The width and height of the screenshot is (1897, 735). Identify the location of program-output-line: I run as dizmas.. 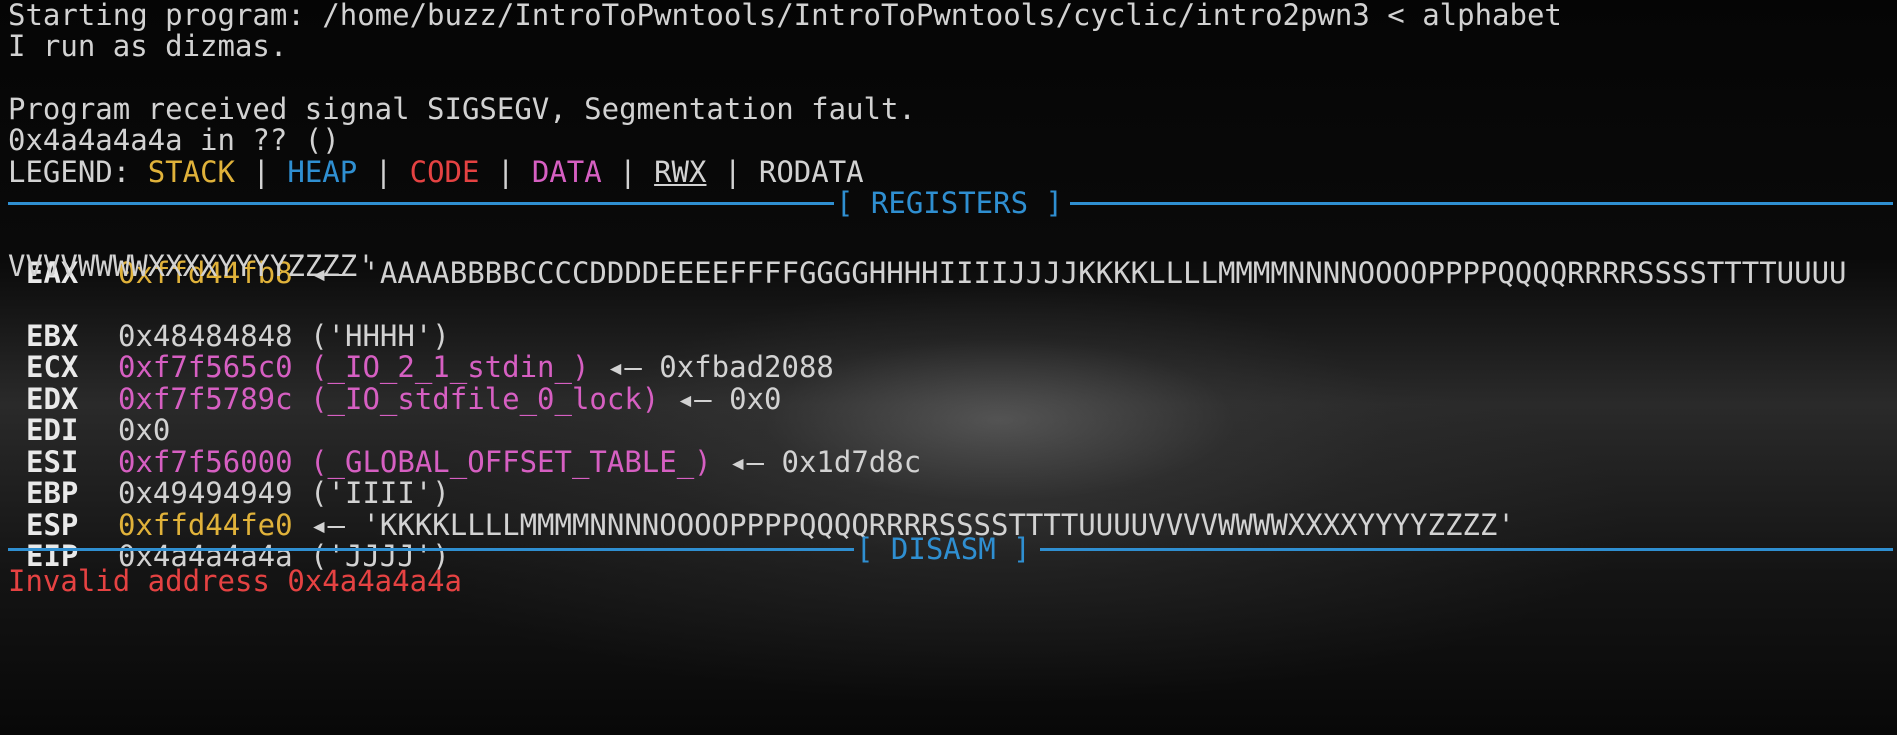
(148, 46).